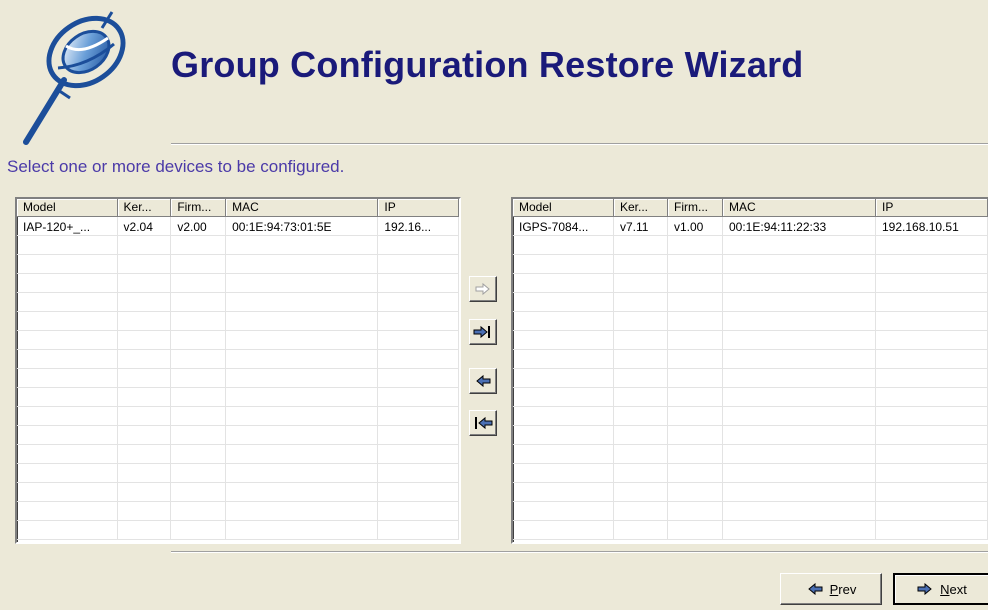 Image resolution: width=988 pixels, height=610 pixels. I want to click on cell-kernel: v7.11, so click(641, 226).